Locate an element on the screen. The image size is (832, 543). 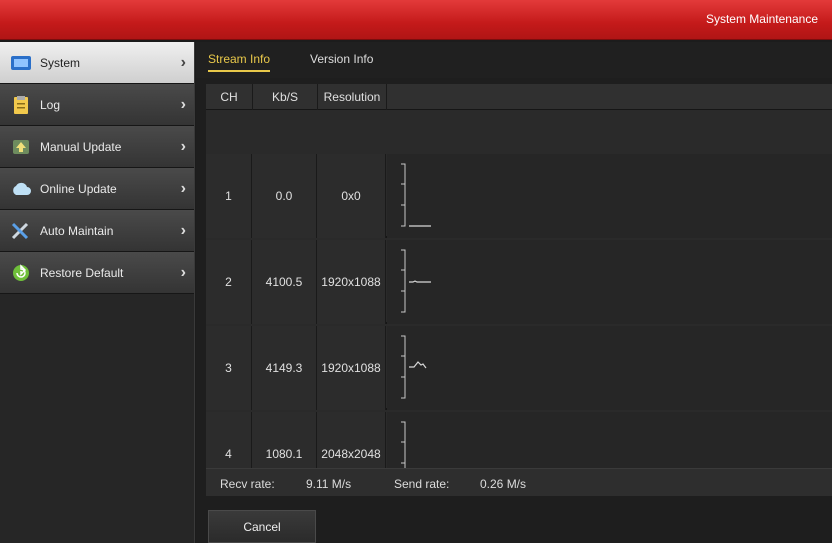
table-row: 2 4100.5 1920x1088 is located at coordinates (519, 282).